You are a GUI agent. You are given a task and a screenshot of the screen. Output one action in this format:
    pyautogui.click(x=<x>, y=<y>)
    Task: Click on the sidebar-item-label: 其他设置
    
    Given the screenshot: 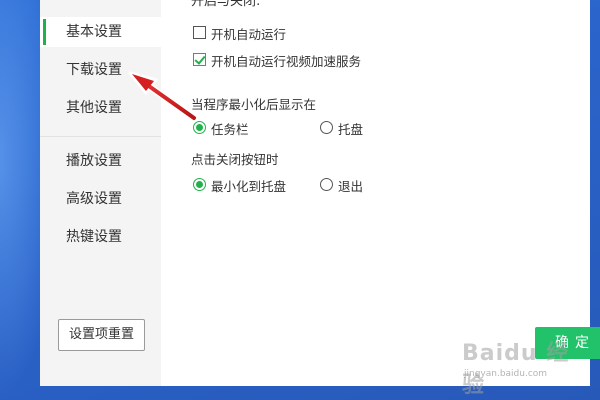 What is the action you would take?
    pyautogui.click(x=94, y=108)
    